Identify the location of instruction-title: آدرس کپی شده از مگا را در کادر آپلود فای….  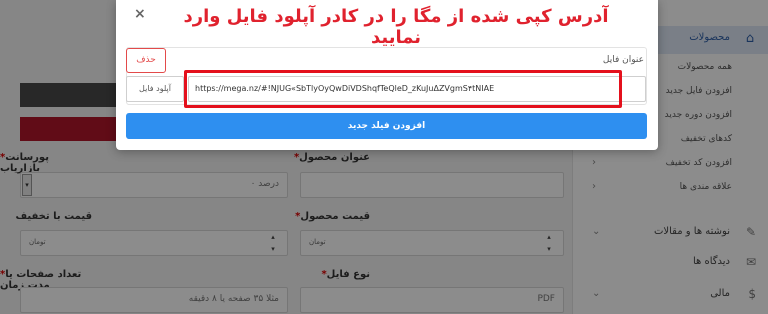
(396, 27).